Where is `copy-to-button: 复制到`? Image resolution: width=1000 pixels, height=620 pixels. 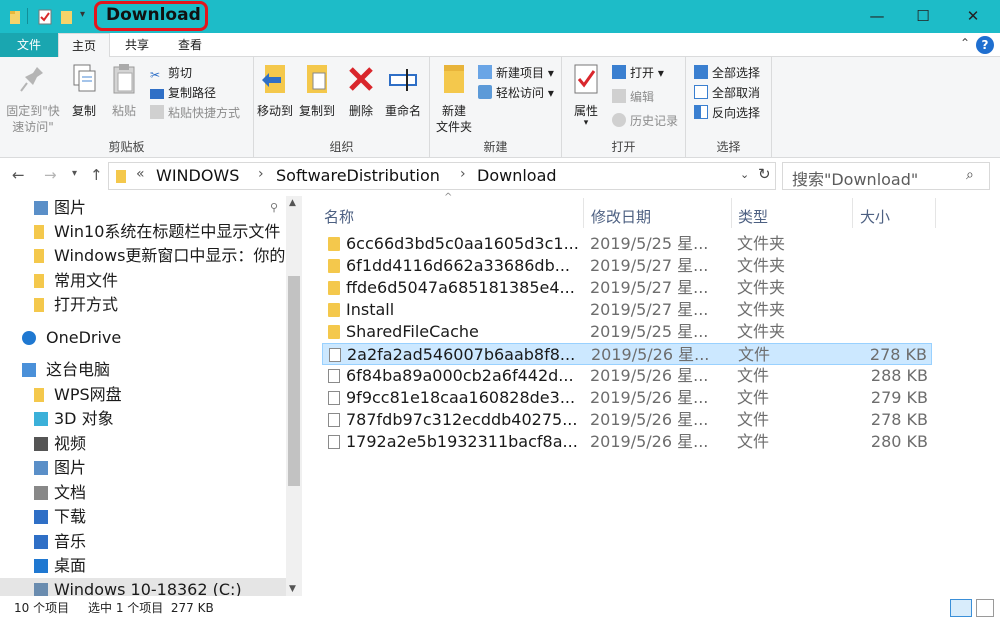
copy-to-button: 复制到 is located at coordinates (317, 90).